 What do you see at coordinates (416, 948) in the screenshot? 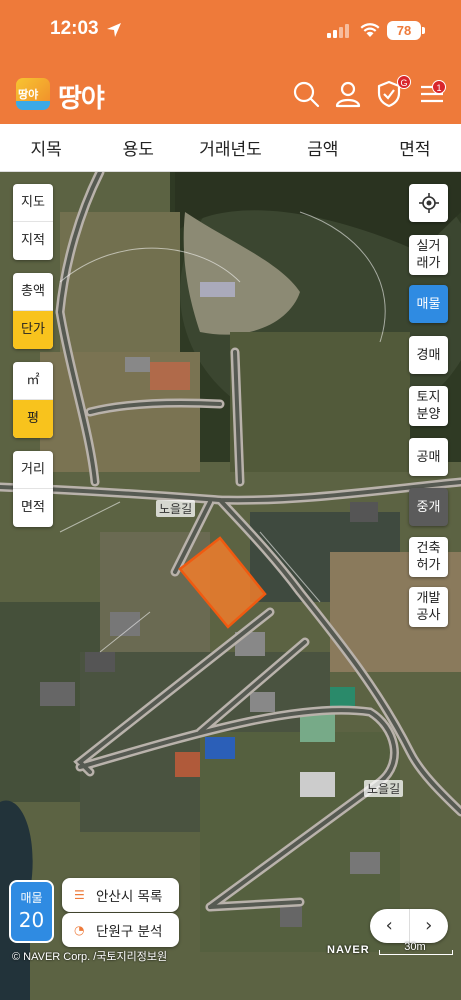
I see `map-scale: 30m` at bounding box center [416, 948].